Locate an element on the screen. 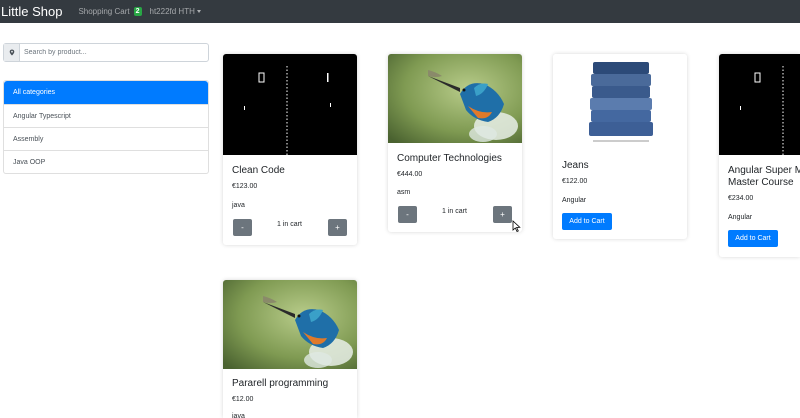  user-dropdown: ht222fd HTH is located at coordinates (175, 11).